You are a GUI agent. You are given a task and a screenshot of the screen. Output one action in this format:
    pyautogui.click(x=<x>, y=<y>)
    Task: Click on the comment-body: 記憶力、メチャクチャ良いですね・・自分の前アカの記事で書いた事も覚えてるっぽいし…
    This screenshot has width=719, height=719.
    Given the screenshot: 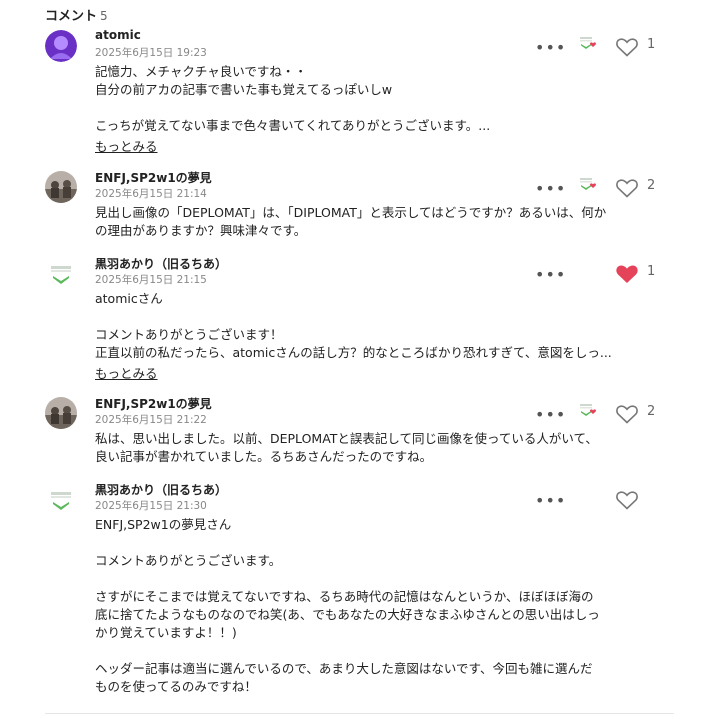 What is the action you would take?
    pyautogui.click(x=385, y=99)
    